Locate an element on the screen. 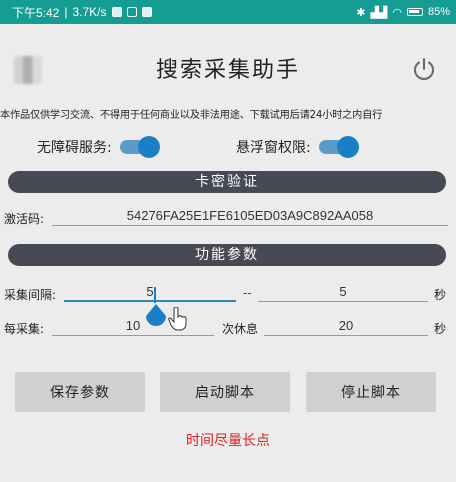  rest-unit: 秒 is located at coordinates (440, 329).